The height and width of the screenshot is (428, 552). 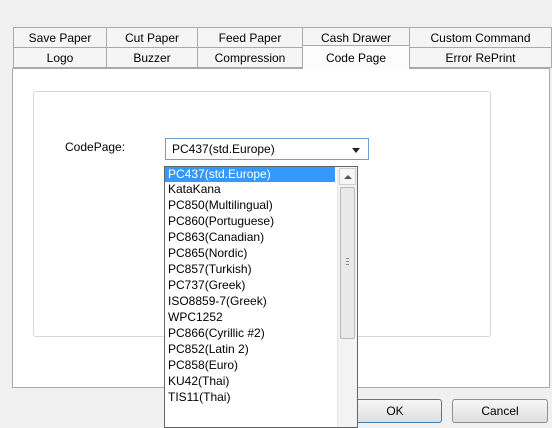 I want to click on chevron-down-icon, so click(x=356, y=150).